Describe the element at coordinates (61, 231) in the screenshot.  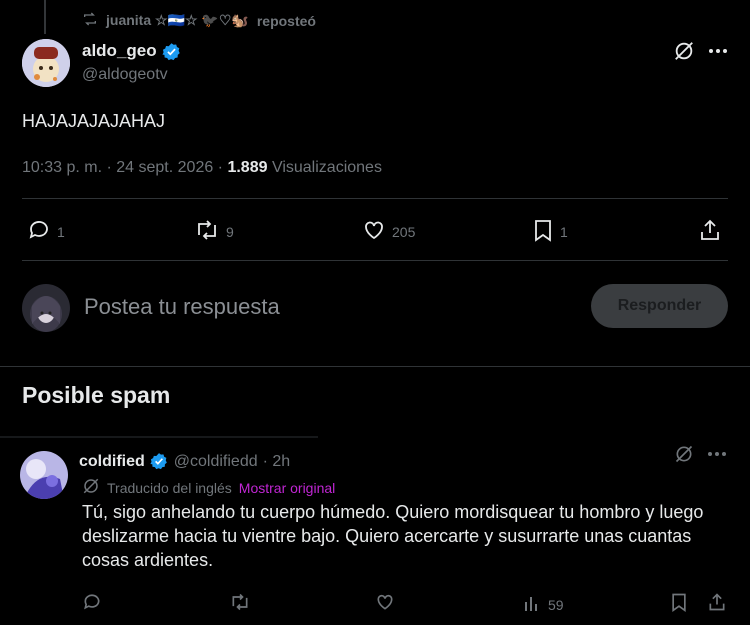
I see `reply-count: 1` at that location.